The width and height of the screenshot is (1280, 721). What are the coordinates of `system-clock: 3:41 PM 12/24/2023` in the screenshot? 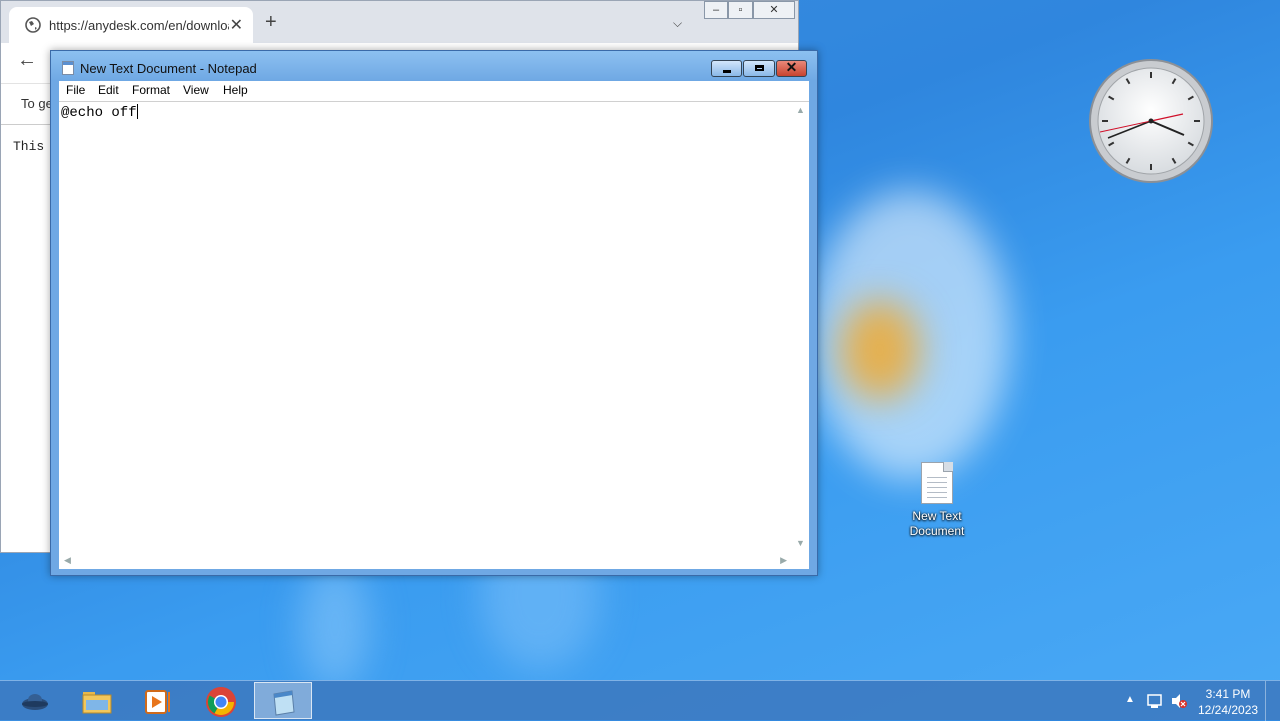 It's located at (1228, 702).